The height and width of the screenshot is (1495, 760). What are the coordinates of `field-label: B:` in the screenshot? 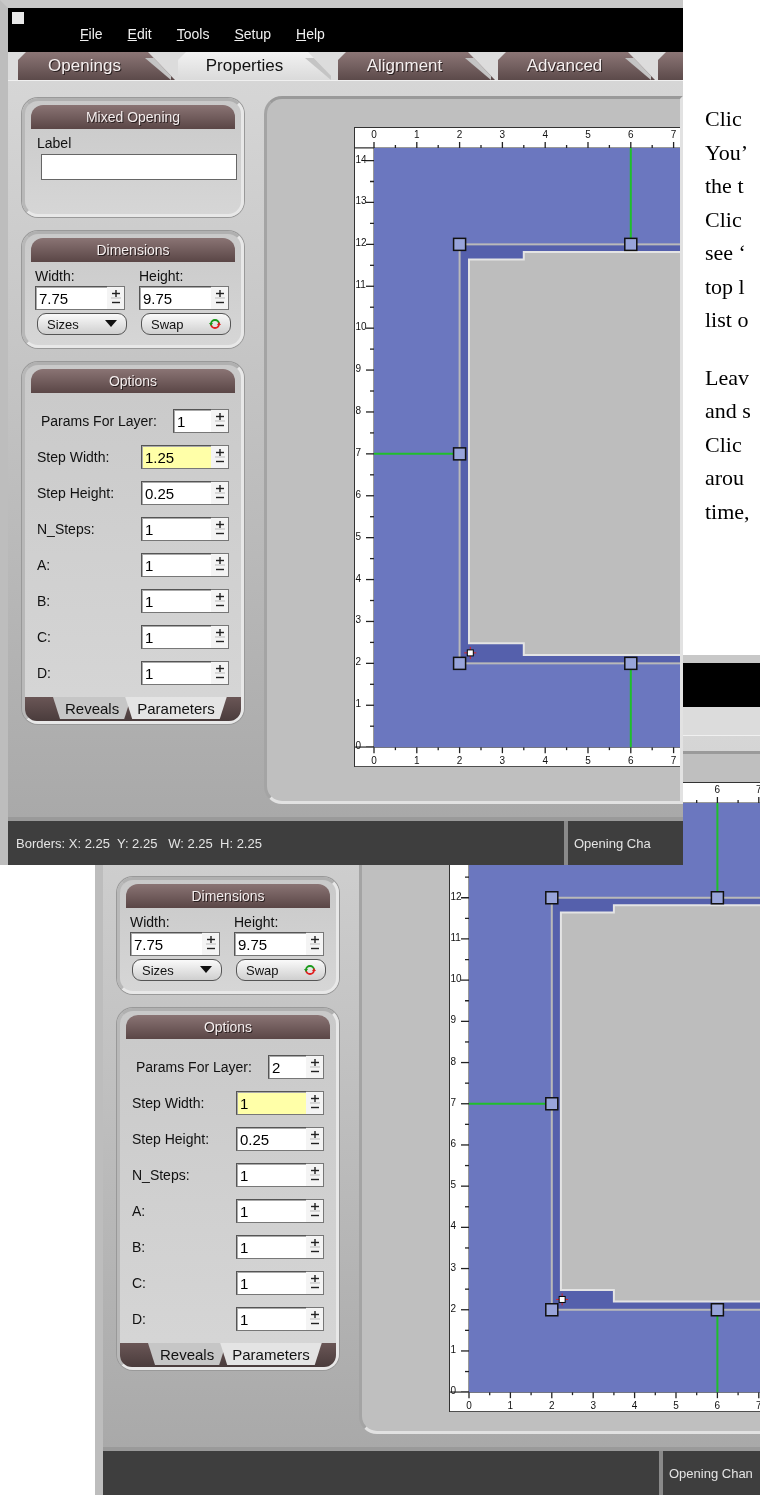 It's located at (139, 1247).